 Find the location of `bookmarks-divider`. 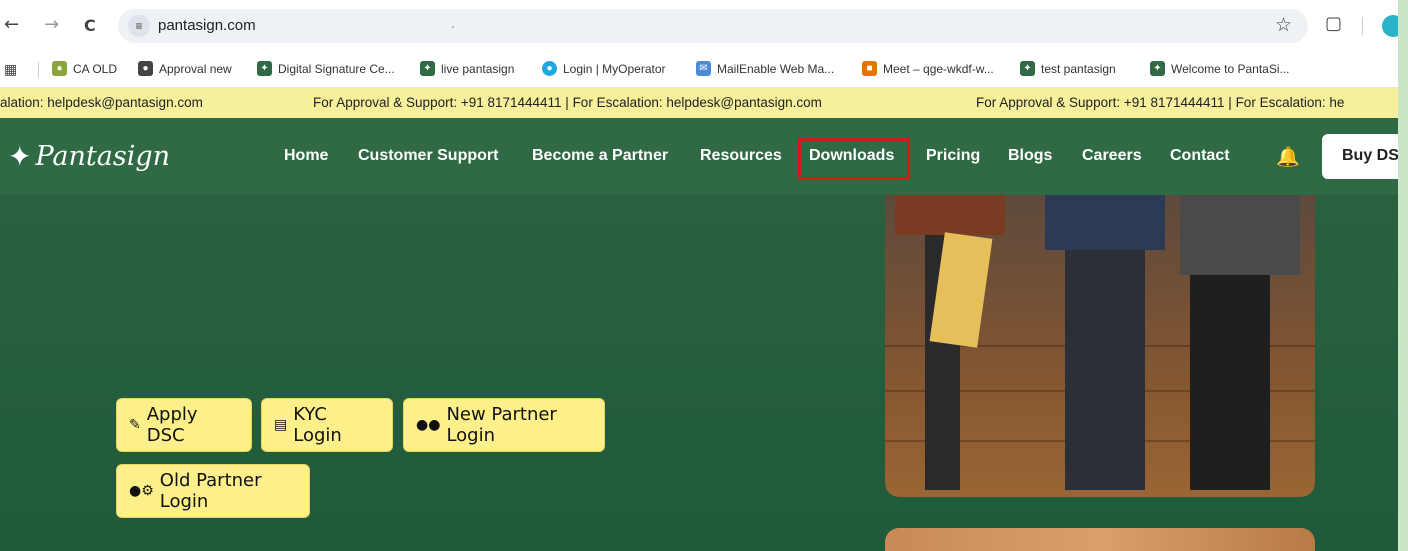

bookmarks-divider is located at coordinates (38, 70).